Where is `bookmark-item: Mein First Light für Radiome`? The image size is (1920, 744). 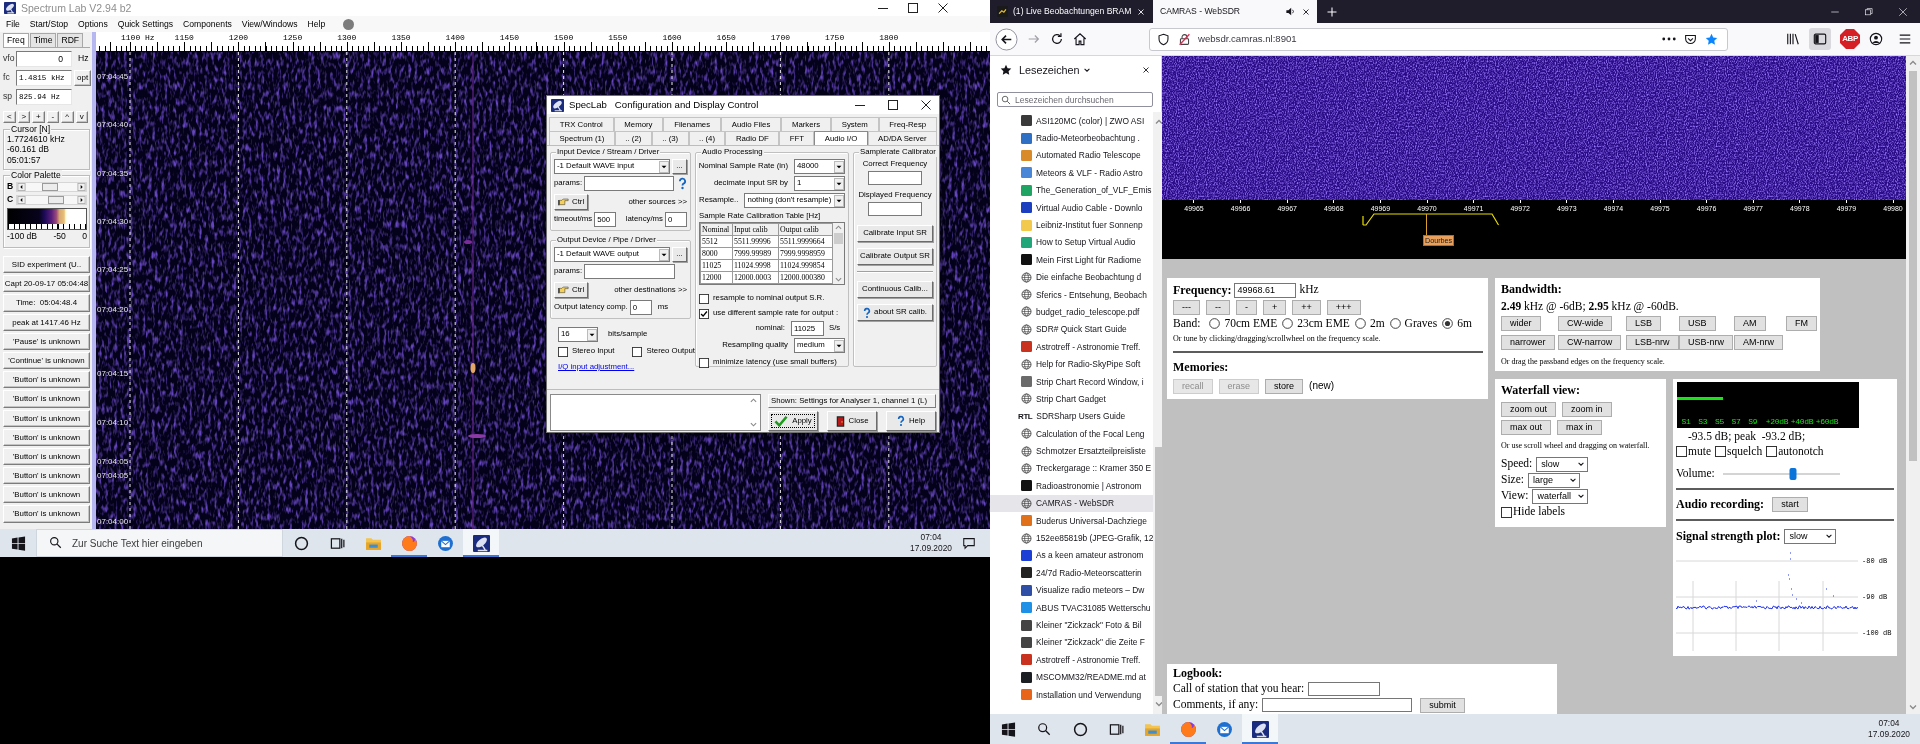
bookmark-item: Mein First Light für Radiome is located at coordinates (1072, 260).